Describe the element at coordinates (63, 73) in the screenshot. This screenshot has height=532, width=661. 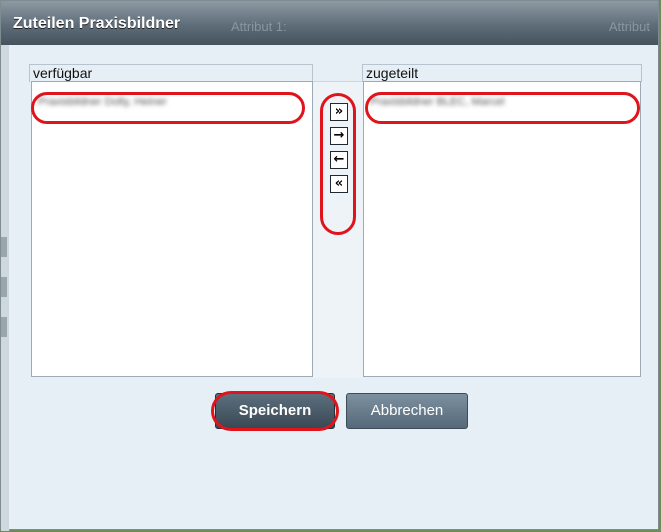
I see `available-label: verfügbar` at that location.